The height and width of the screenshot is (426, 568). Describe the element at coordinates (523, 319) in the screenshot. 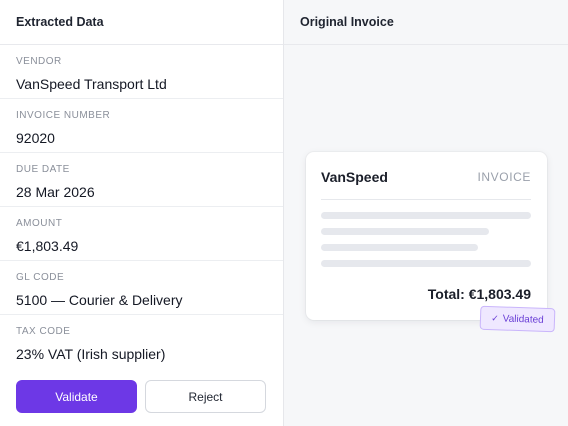

I see `validated-label: Validated` at that location.